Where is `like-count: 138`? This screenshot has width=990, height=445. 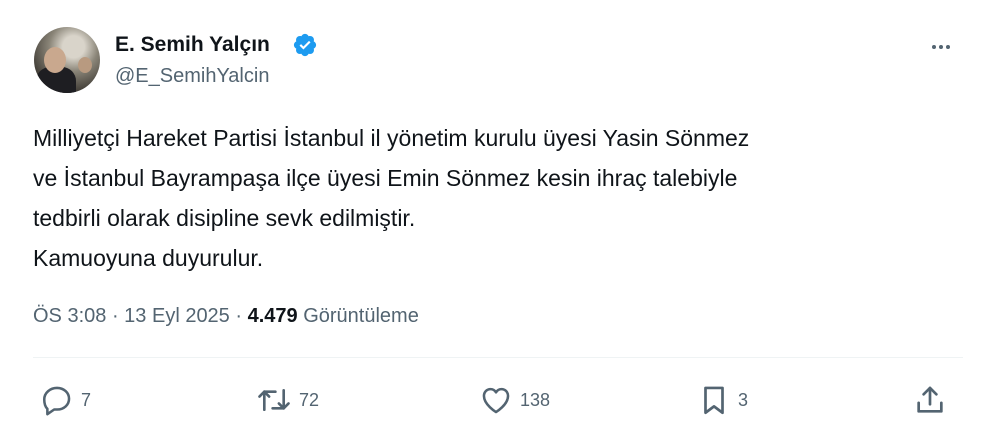
like-count: 138 is located at coordinates (535, 399).